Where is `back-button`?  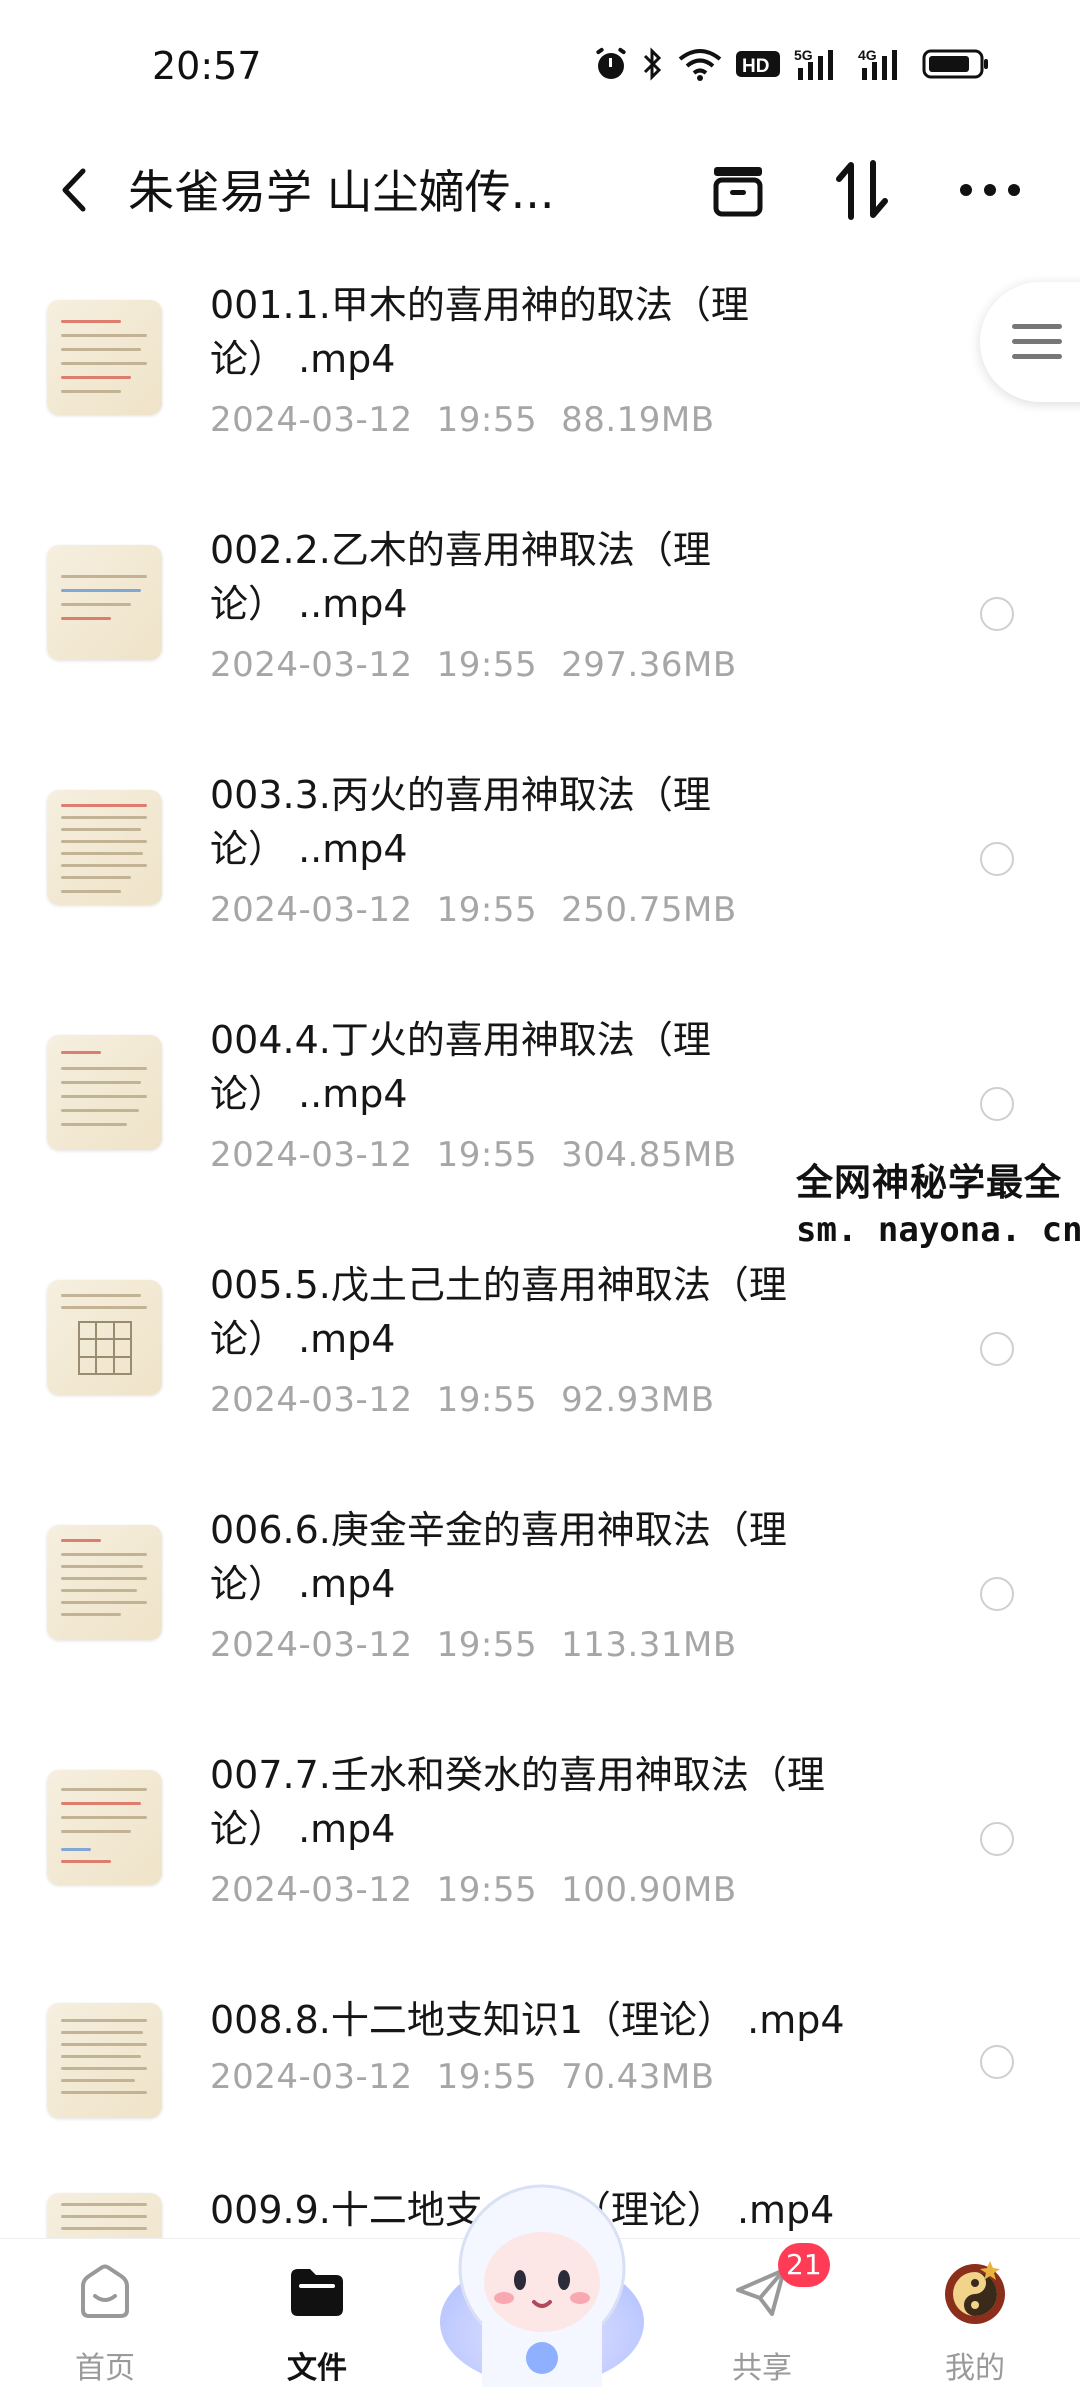
back-button is located at coordinates (74, 190).